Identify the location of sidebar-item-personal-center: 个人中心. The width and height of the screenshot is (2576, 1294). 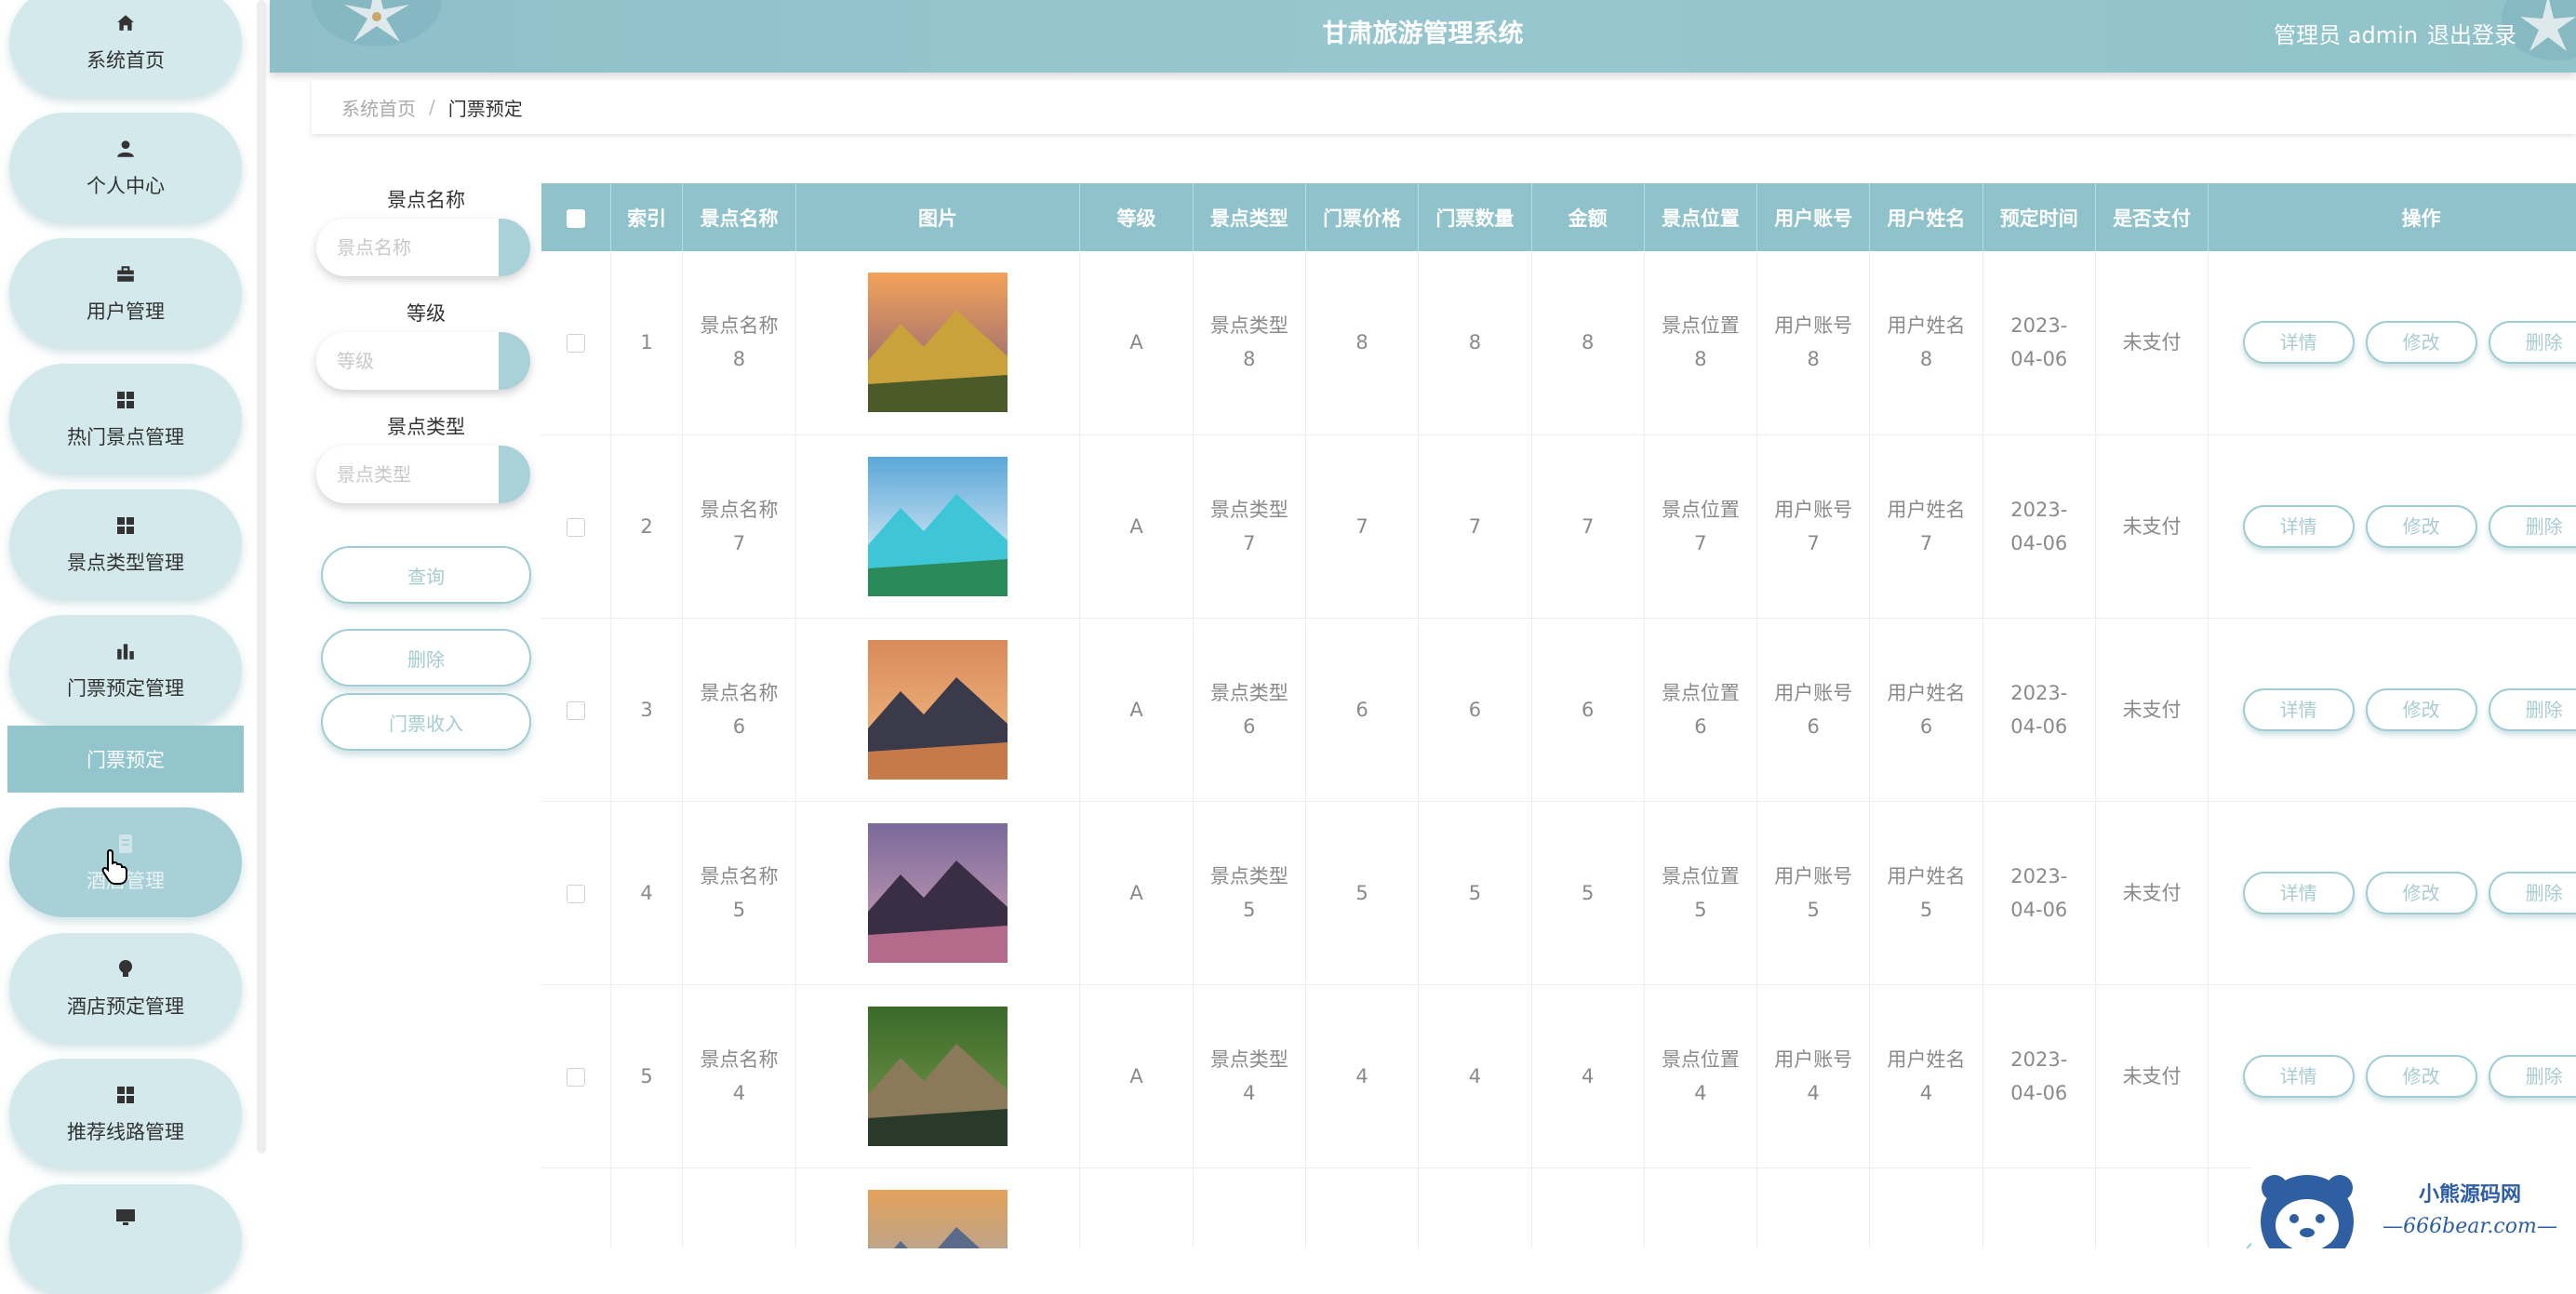
(125, 167).